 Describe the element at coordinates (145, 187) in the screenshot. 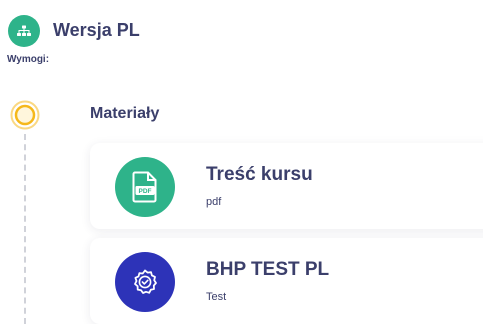

I see `pdf-file-icon: PDF` at that location.